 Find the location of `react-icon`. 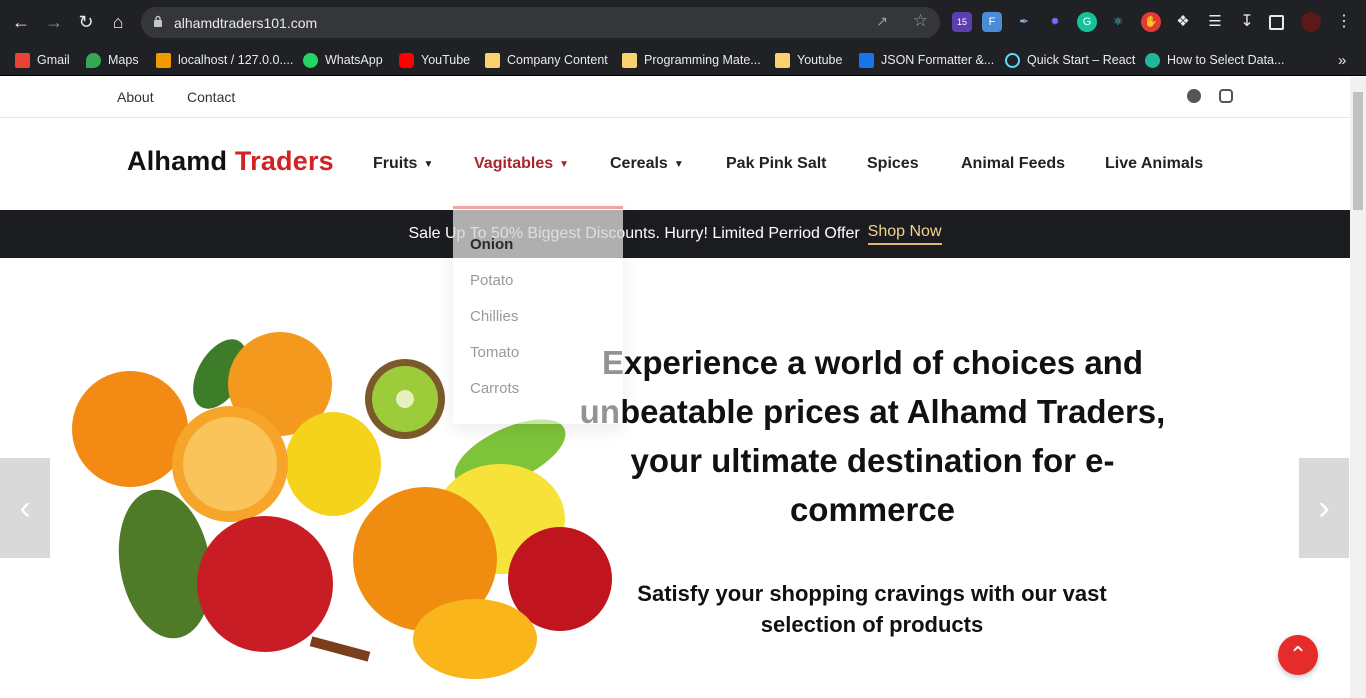

react-icon is located at coordinates (1012, 60).